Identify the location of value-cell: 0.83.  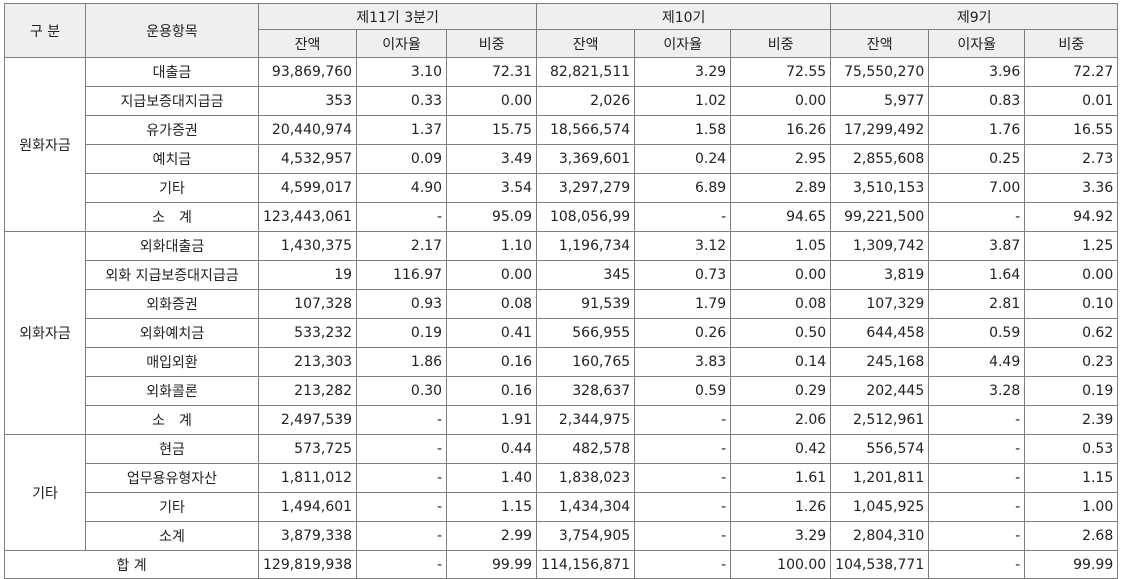
(977, 101).